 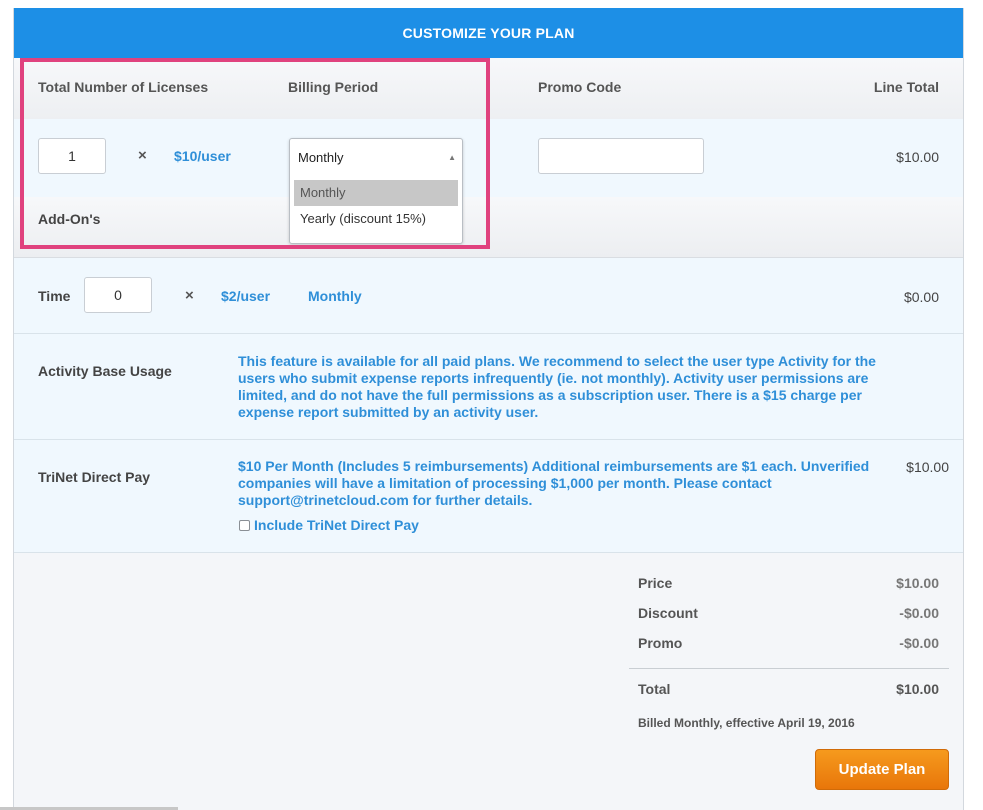 What do you see at coordinates (668, 613) in the screenshot?
I see `summary-discount-label: Discount` at bounding box center [668, 613].